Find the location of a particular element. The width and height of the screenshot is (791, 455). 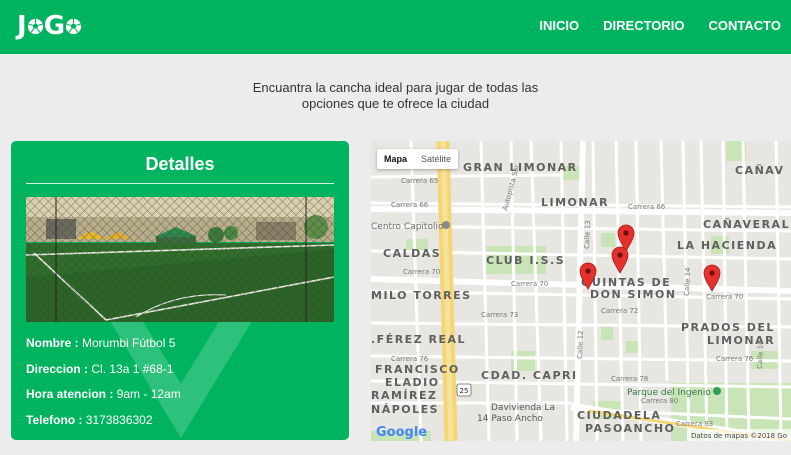

info-telefono: Telefono : 3173836302 is located at coordinates (89, 420).